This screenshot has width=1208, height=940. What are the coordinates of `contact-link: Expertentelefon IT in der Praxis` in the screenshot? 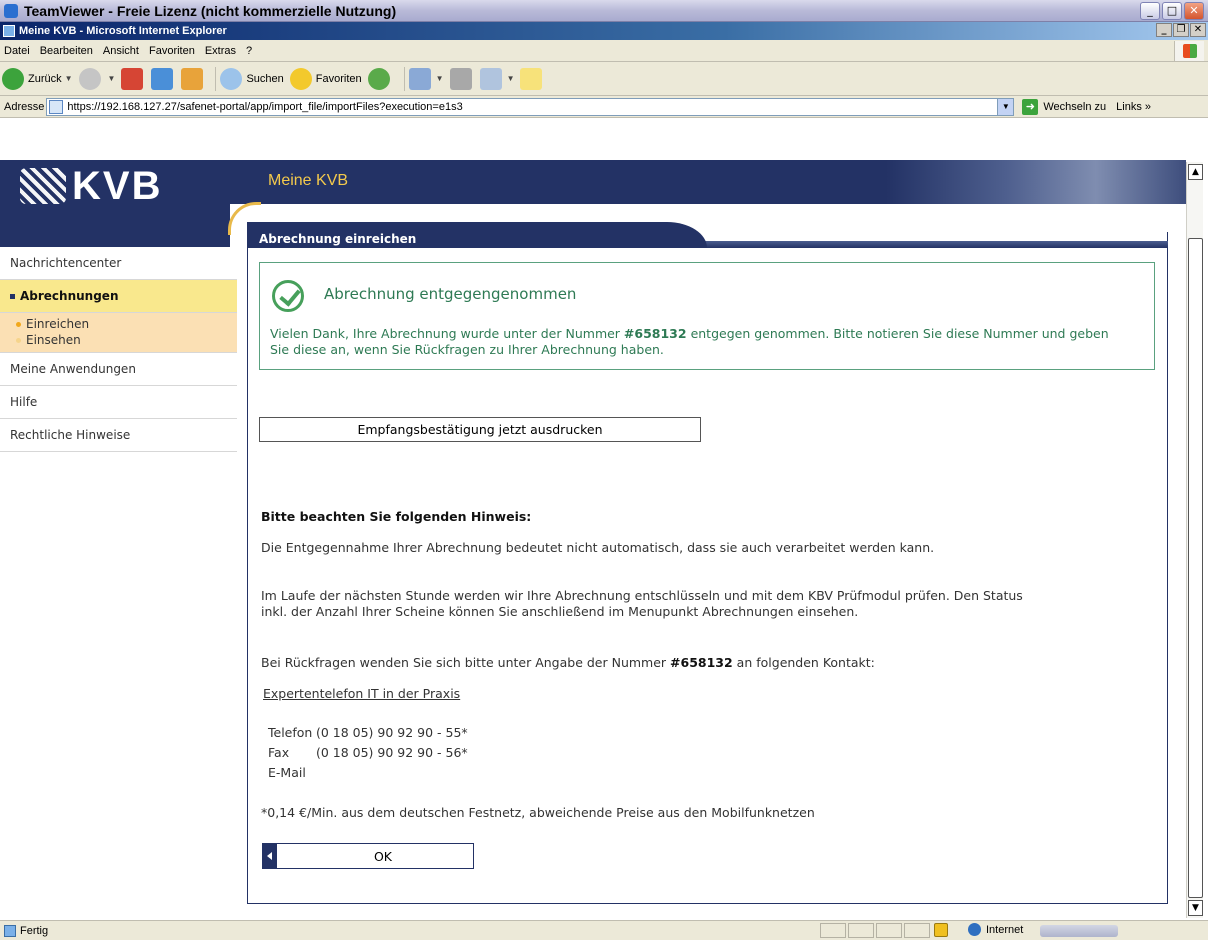 It's located at (361, 693).